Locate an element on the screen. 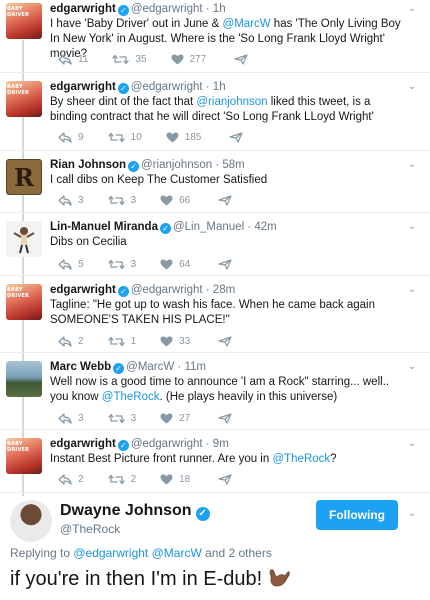 Image resolution: width=430 pixels, height=600 pixels. like-button: 33 is located at coordinates (175, 341).